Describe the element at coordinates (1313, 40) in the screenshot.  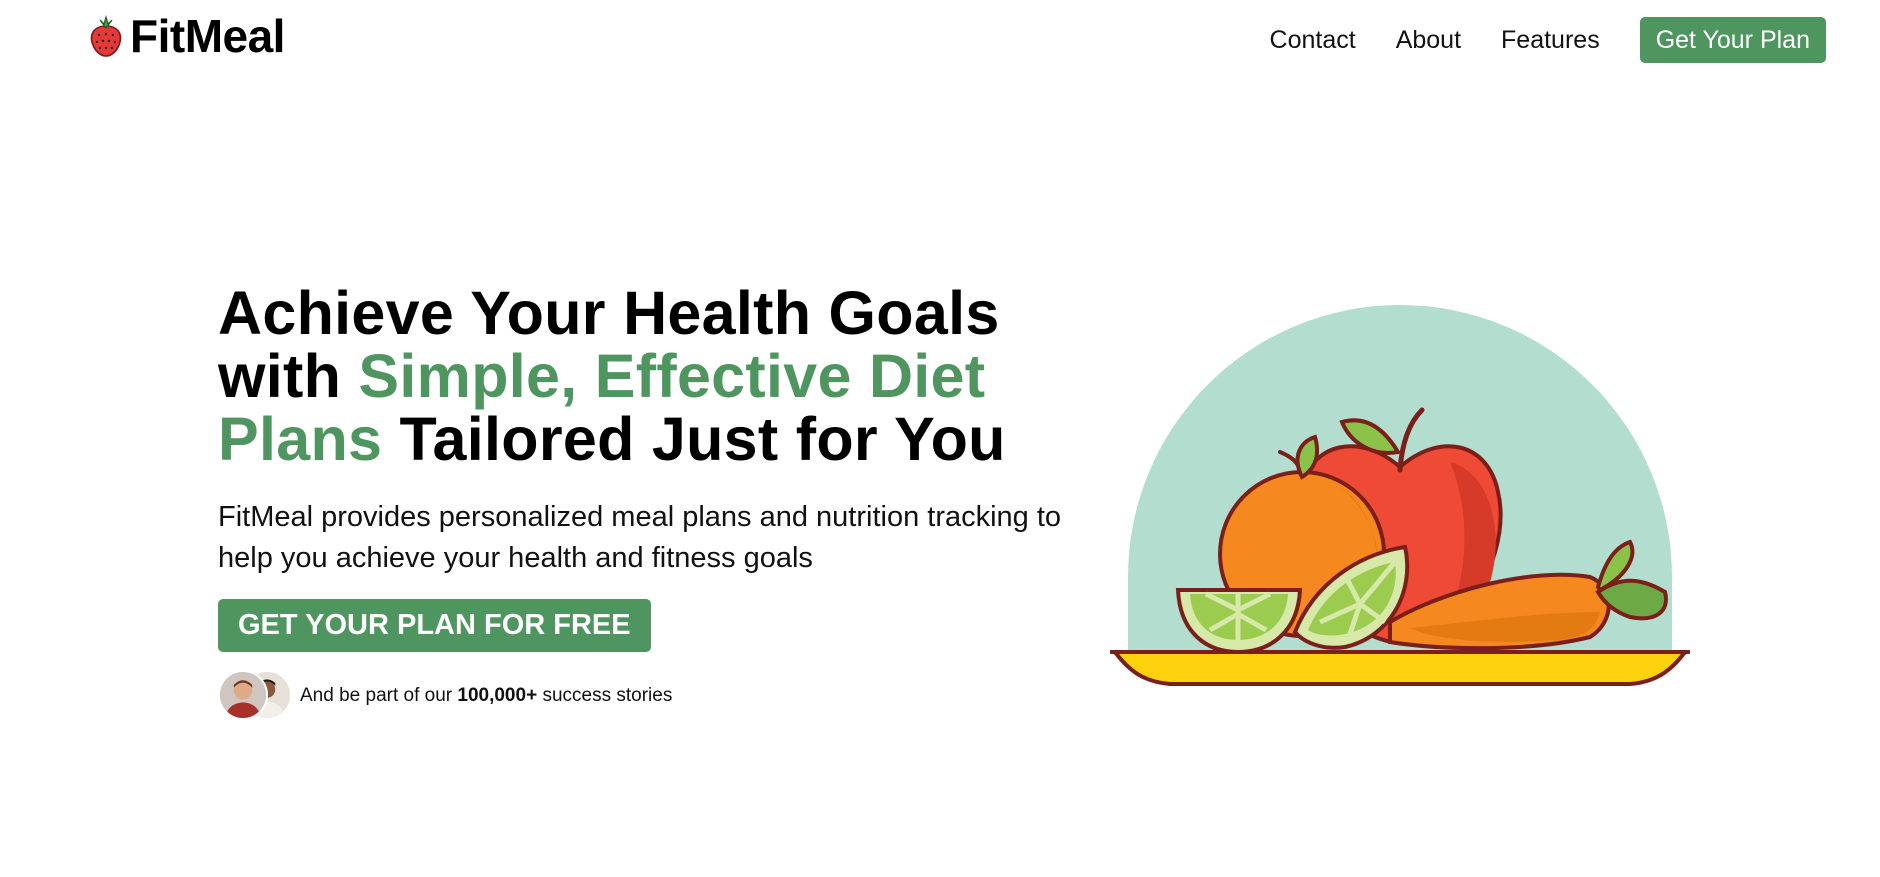
I see `nav-link-contact: Contact` at that location.